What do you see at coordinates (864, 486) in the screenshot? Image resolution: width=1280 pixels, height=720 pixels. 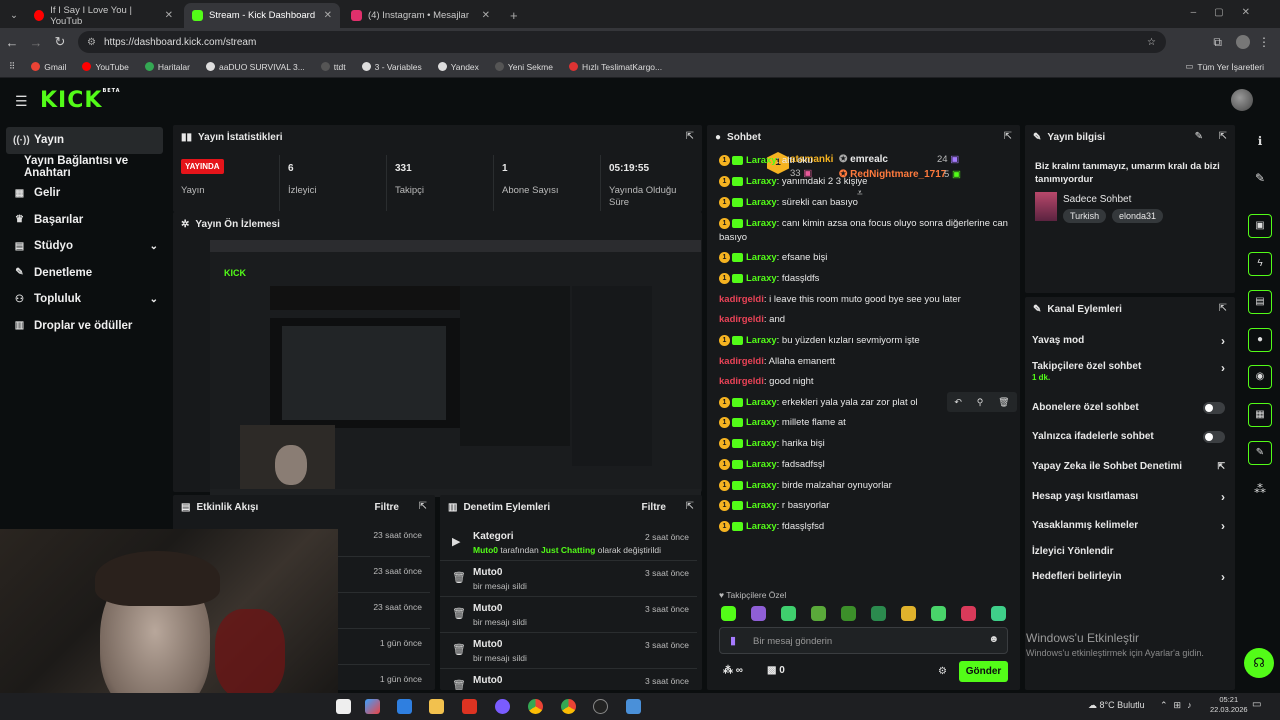 I see `chat-message: 1 Laraxy: birde malzahar oynuyorlar` at bounding box center [864, 486].